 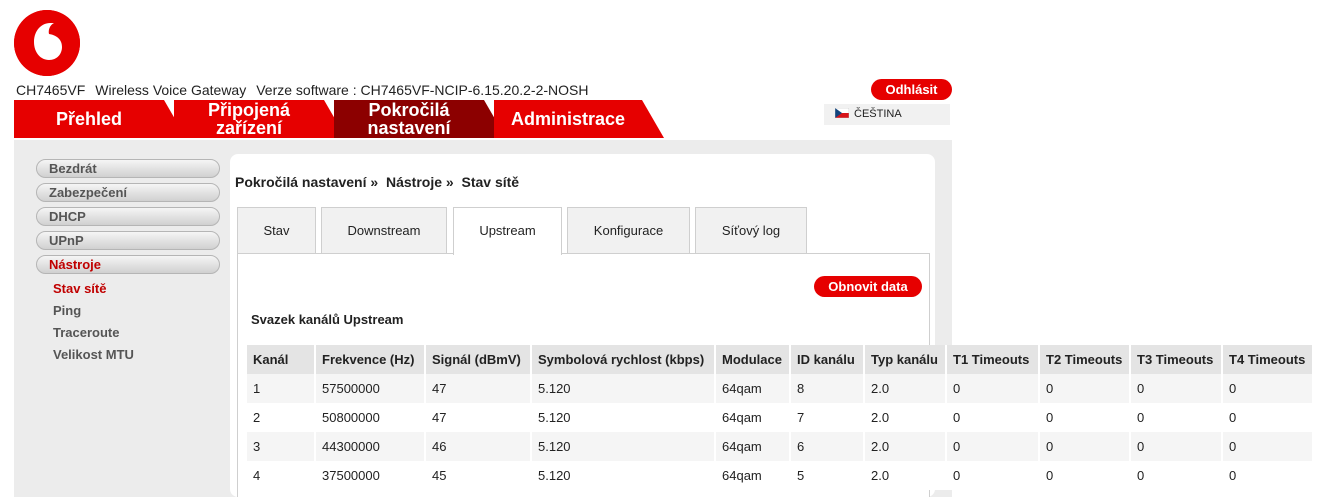 I want to click on tab-downstream: Downstream, so click(x=384, y=230).